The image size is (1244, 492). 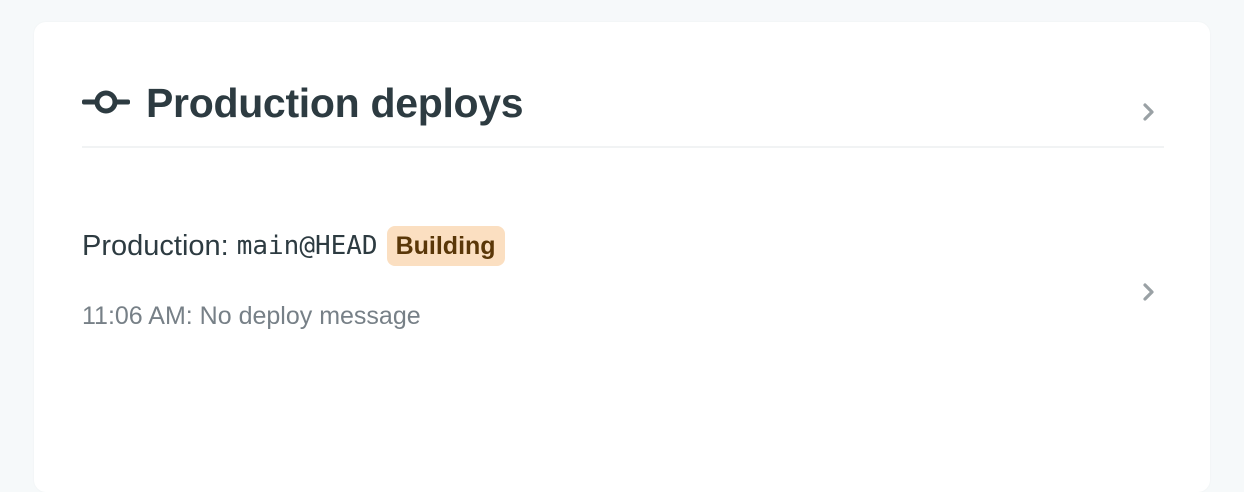 I want to click on card-title: Production deploys, so click(x=335, y=103).